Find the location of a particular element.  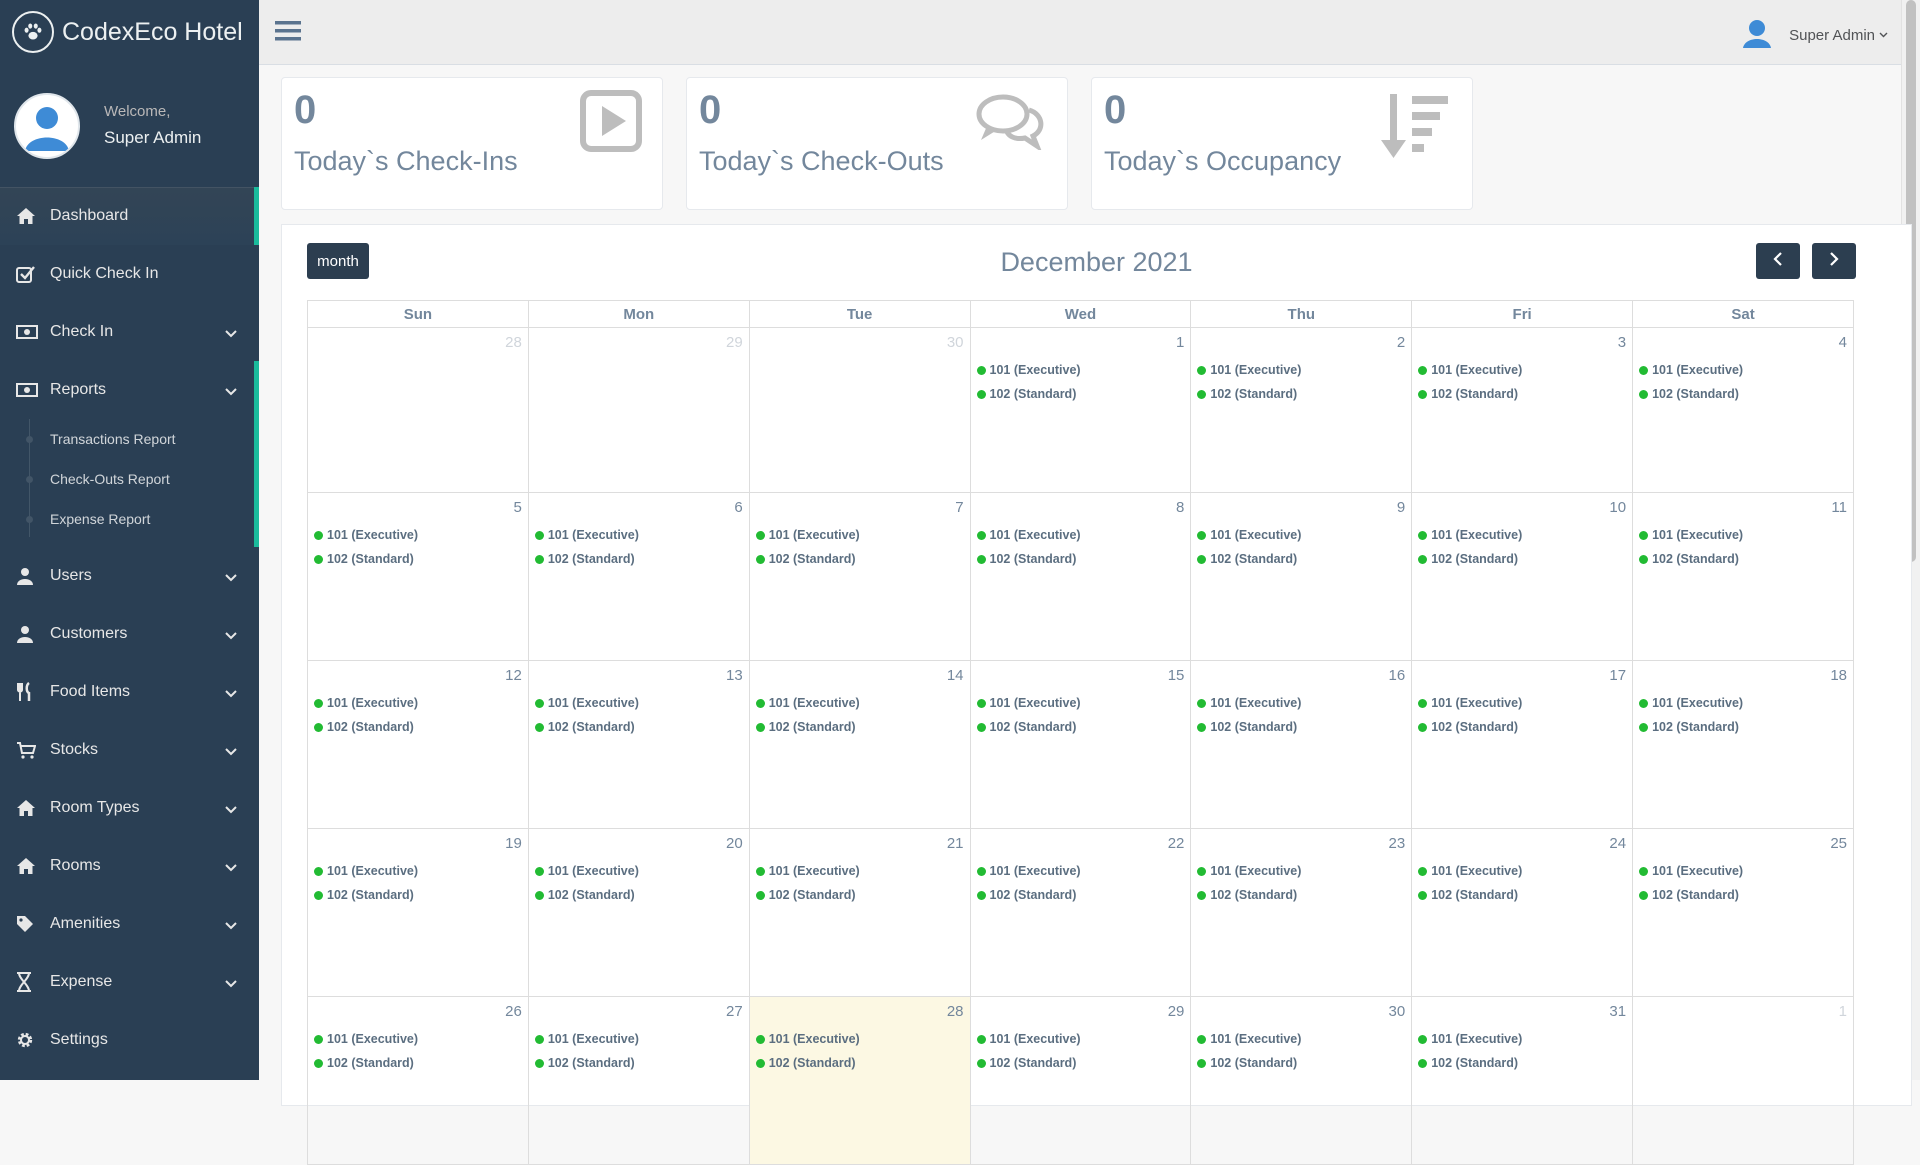

calendar-day-cell: 30 is located at coordinates (859, 410).